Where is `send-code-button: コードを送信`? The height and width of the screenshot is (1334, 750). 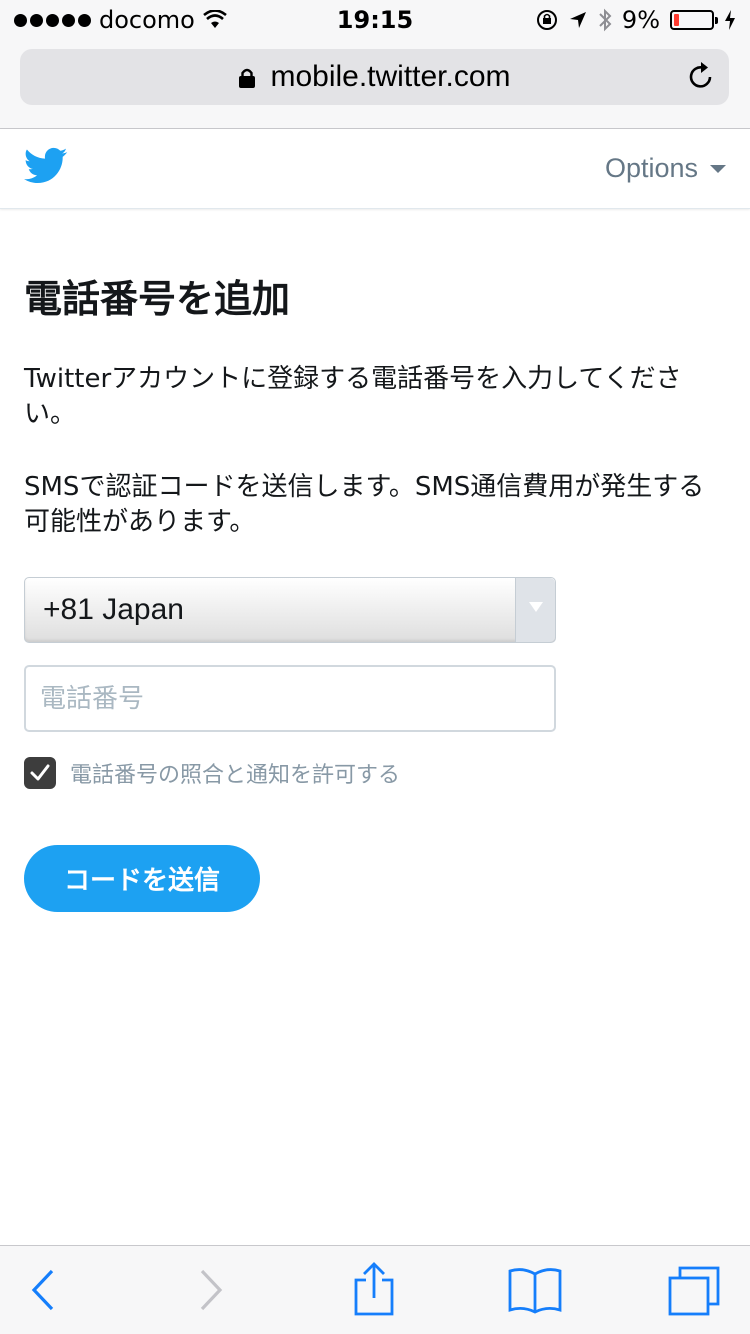 send-code-button: コードを送信 is located at coordinates (142, 878).